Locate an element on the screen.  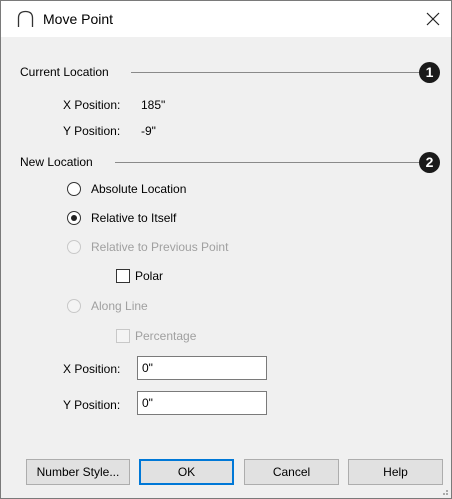
relative-to-itself-label: Relative to Itself is located at coordinates (133, 218).